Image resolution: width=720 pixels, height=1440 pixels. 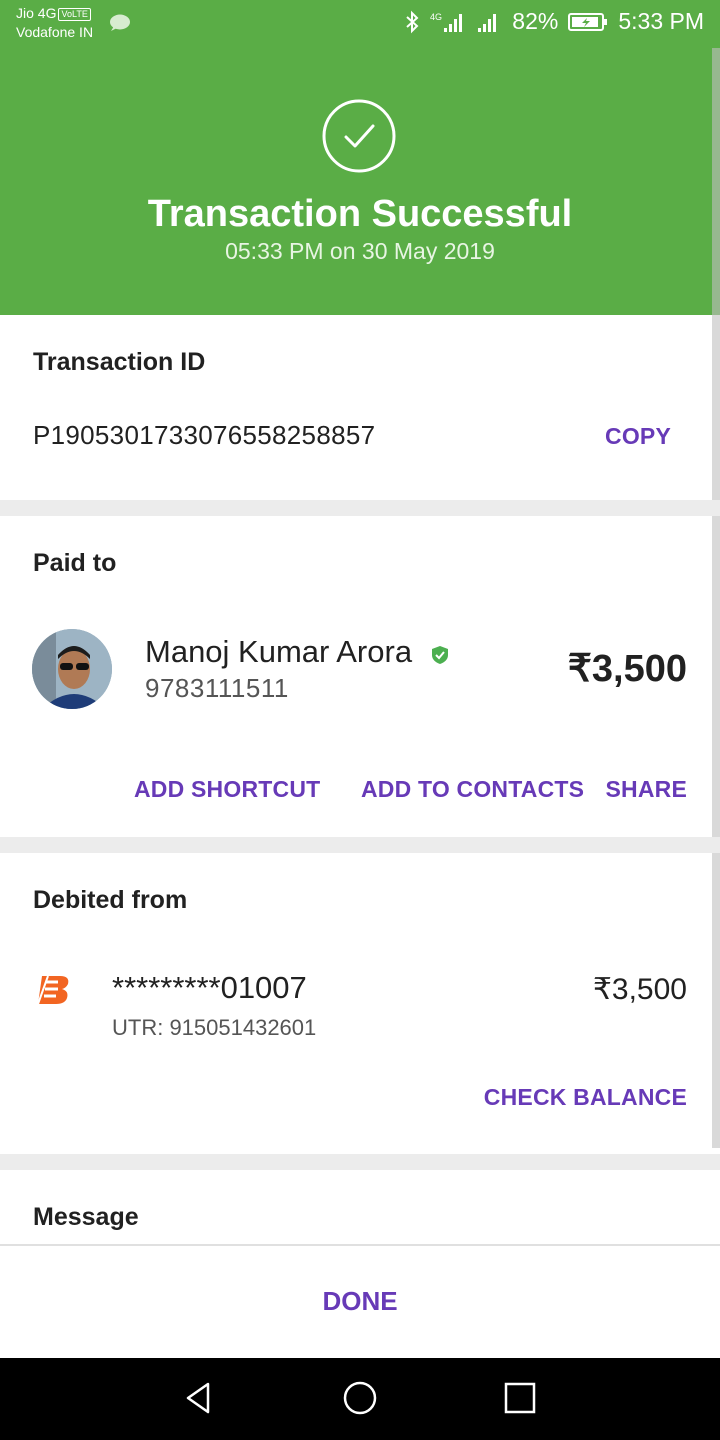 I want to click on debited-from-label: Debited from, so click(x=110, y=900).